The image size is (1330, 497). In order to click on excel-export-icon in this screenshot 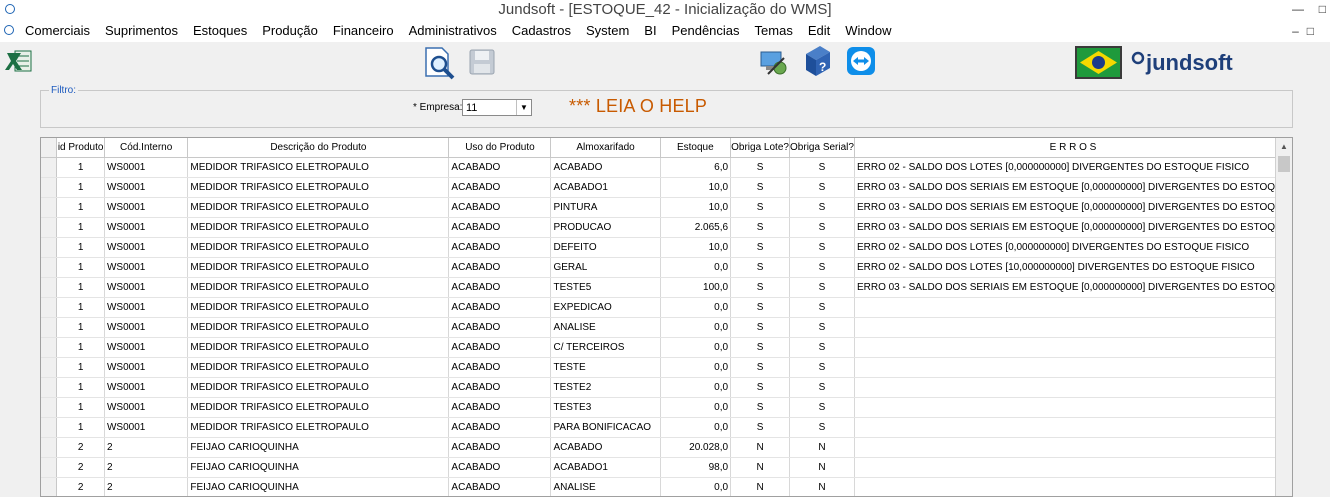, I will do `click(19, 61)`.